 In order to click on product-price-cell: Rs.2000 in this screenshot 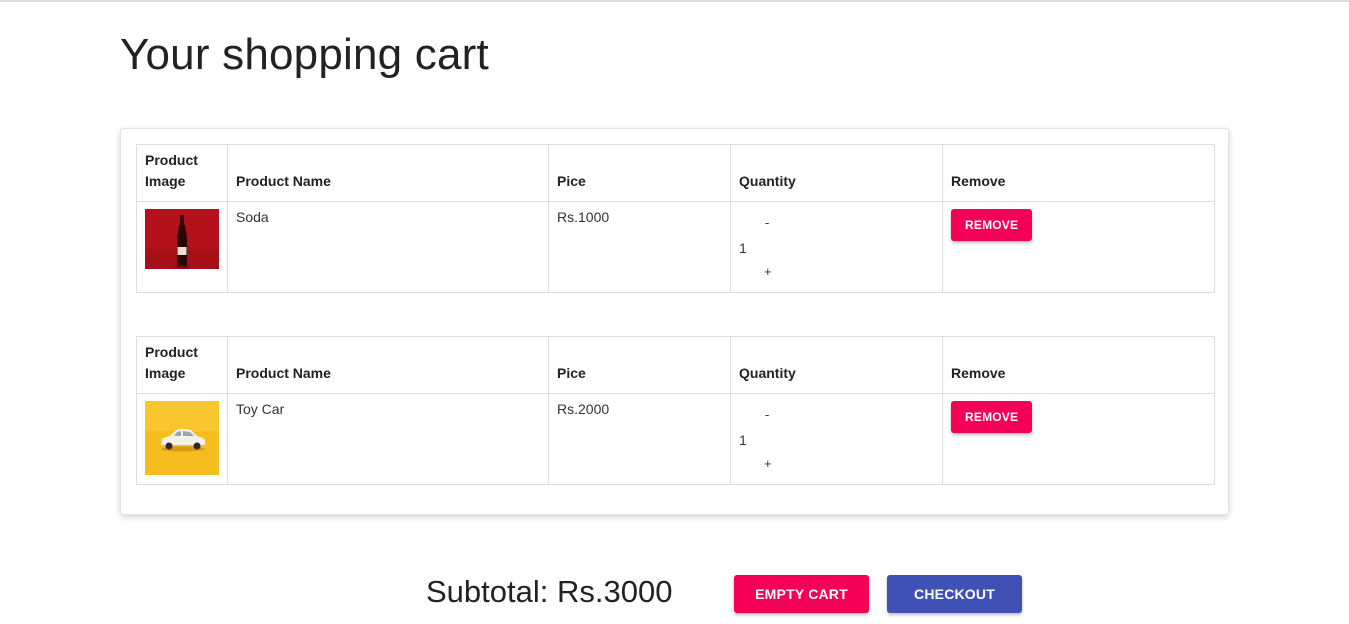, I will do `click(639, 439)`.